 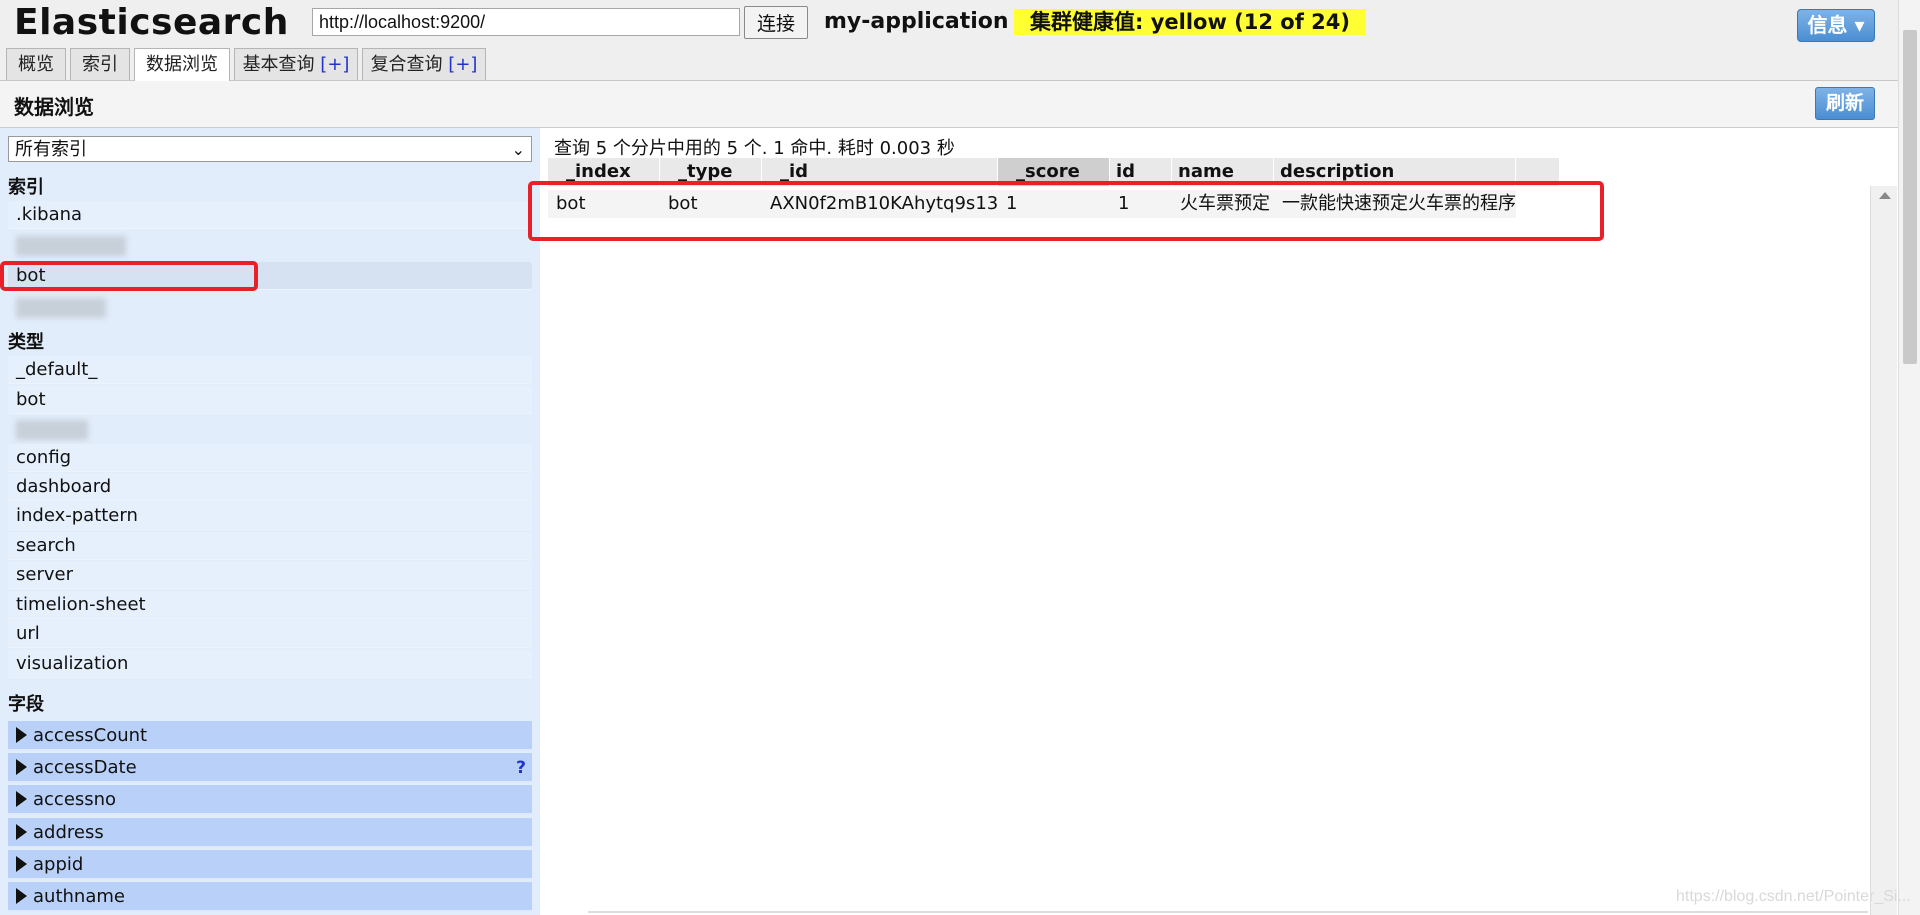 What do you see at coordinates (151, 22) in the screenshot?
I see `app-title: Elasticsearch` at bounding box center [151, 22].